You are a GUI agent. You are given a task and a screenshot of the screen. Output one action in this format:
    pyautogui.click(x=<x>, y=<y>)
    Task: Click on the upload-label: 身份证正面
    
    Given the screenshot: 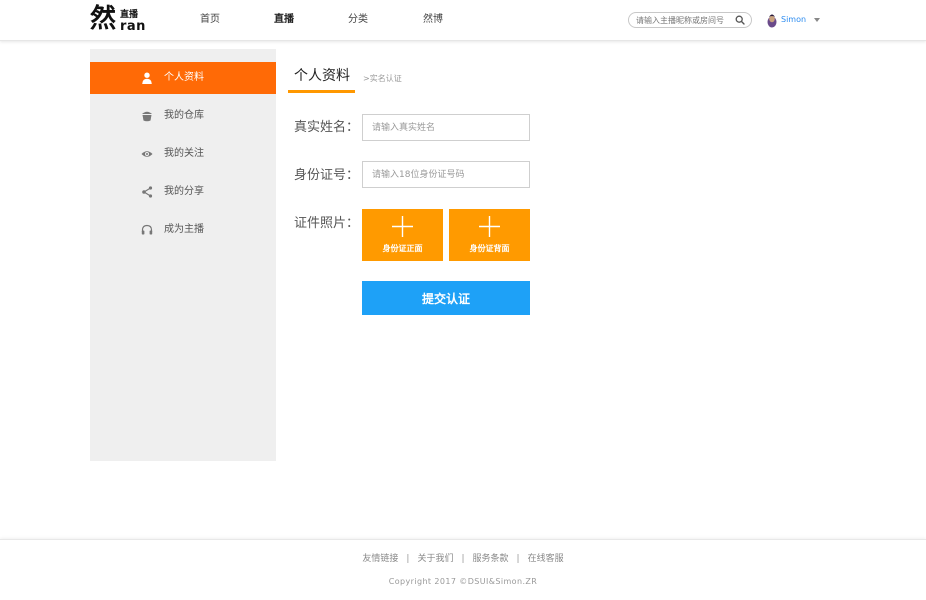 What is the action you would take?
    pyautogui.click(x=402, y=248)
    